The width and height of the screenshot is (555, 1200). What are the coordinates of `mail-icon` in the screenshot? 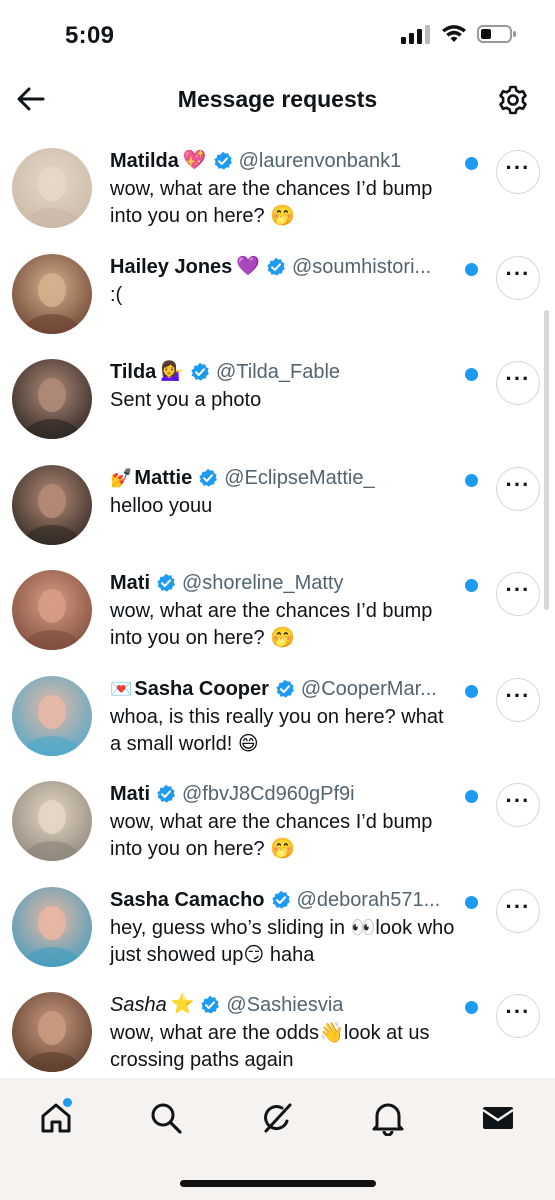 It's located at (498, 1118).